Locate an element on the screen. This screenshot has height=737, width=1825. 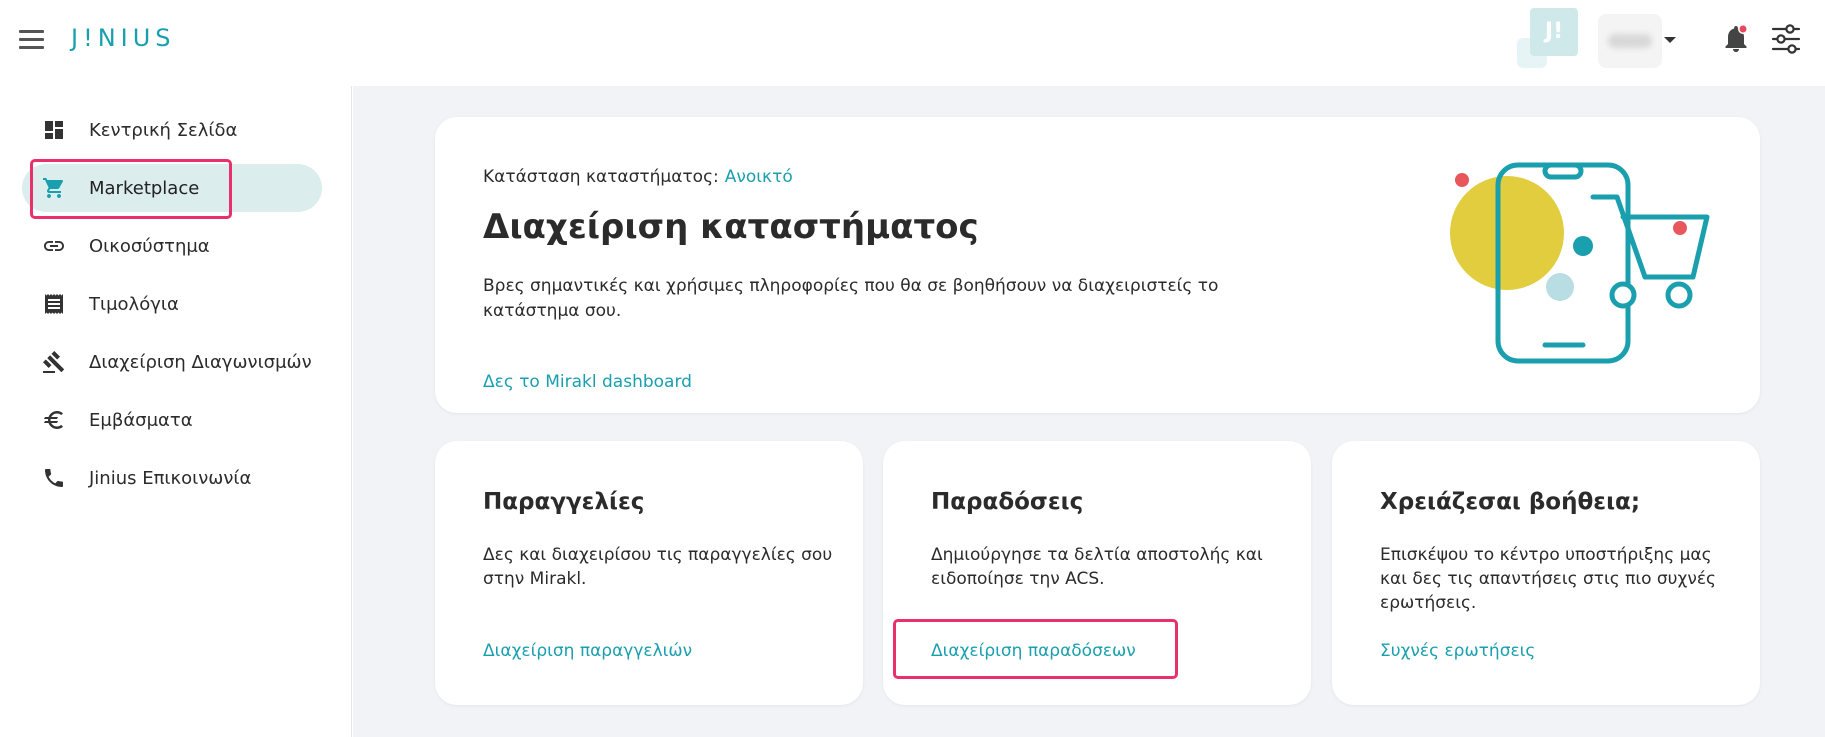
manage-deliveries-link: Διαχείριση παραδόσεων is located at coordinates (1033, 651).